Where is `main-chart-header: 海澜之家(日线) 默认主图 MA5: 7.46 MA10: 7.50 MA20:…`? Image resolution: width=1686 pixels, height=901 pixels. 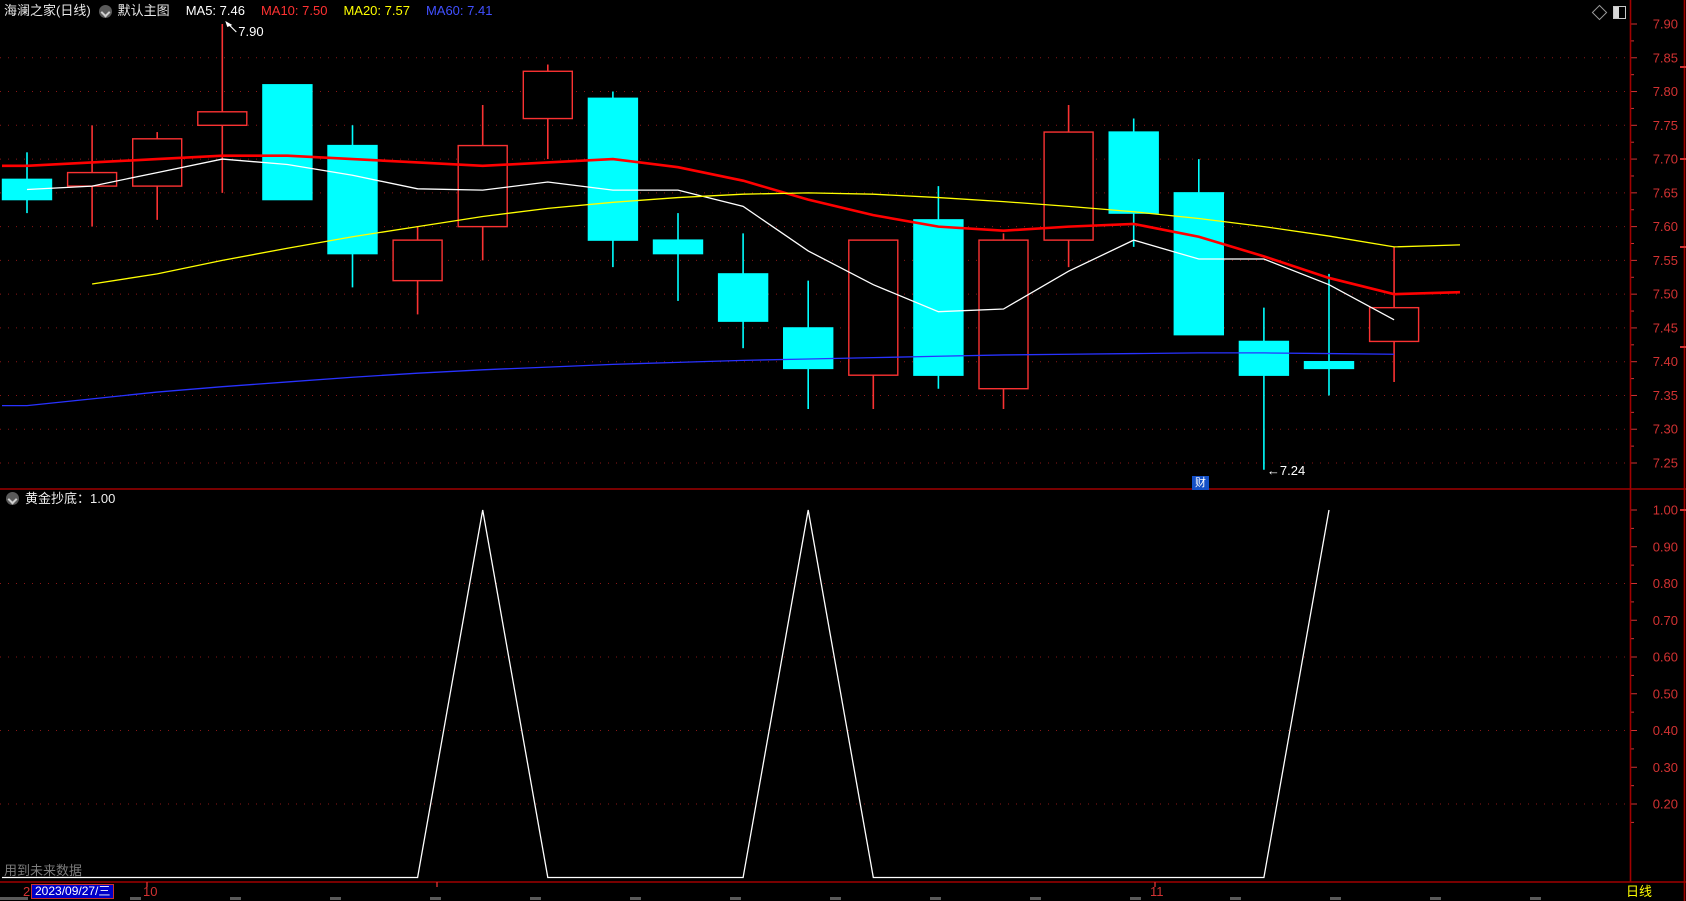
main-chart-header: 海澜之家(日线) 默认主图 MA5: 7.46 MA10: 7.50 MA20:… is located at coordinates (248, 11).